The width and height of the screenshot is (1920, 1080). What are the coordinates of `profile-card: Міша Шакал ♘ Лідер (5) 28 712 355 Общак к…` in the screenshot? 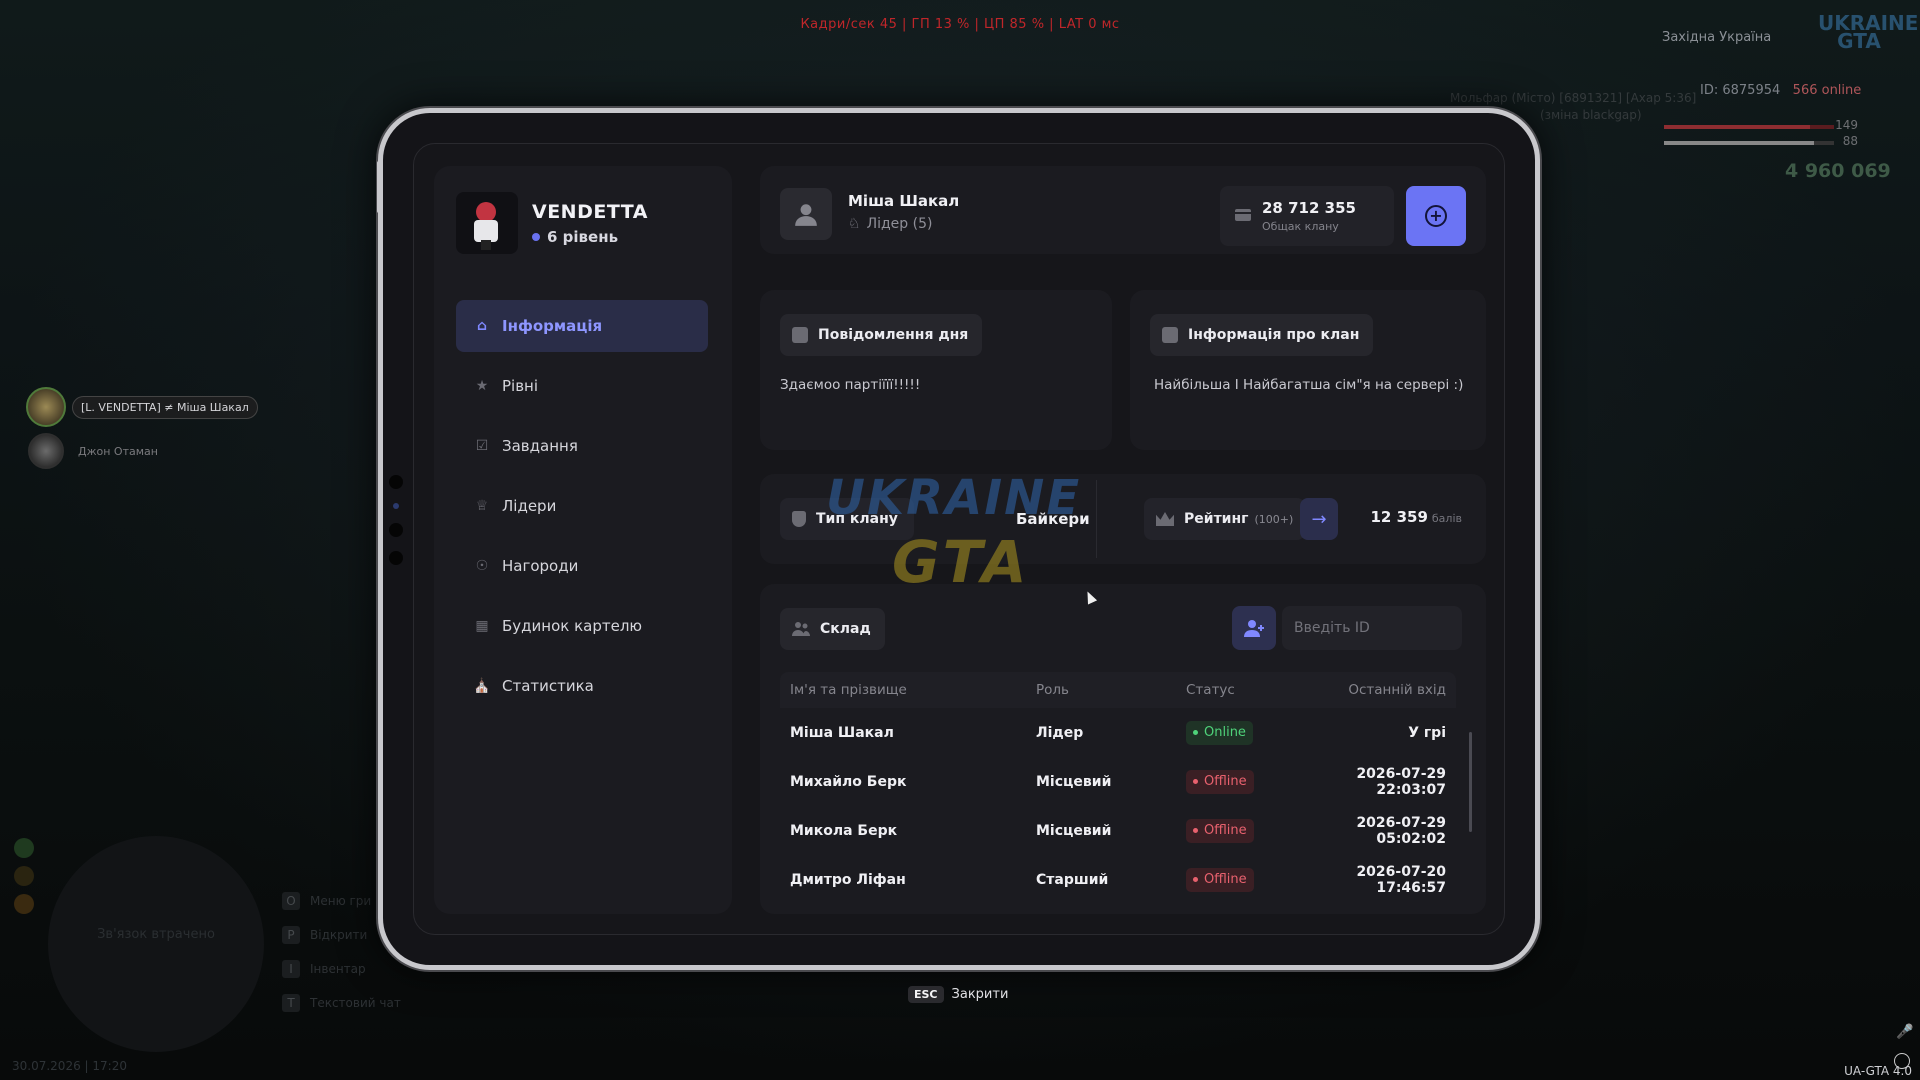 It's located at (1123, 210).